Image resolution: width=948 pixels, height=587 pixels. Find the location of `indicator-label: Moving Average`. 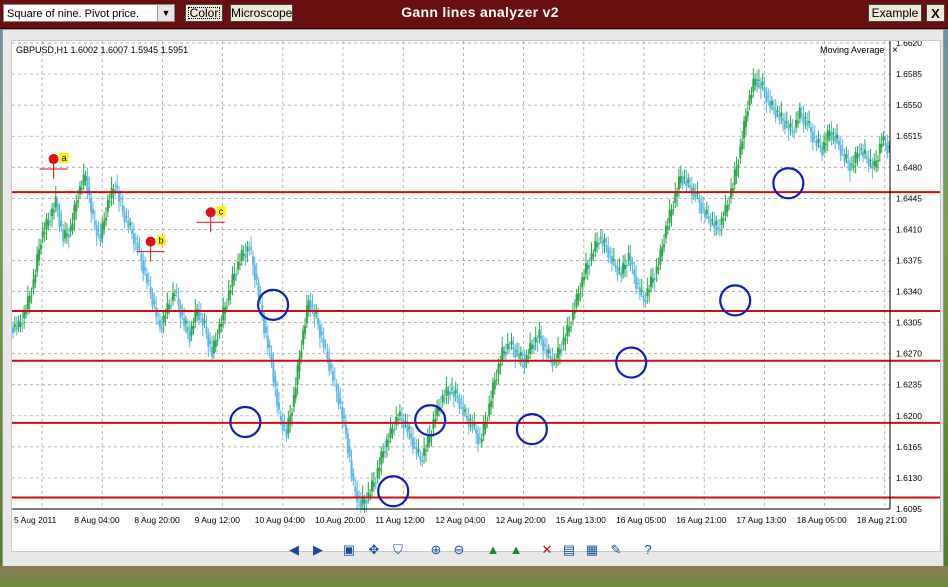

indicator-label: Moving Average is located at coordinates (852, 50).